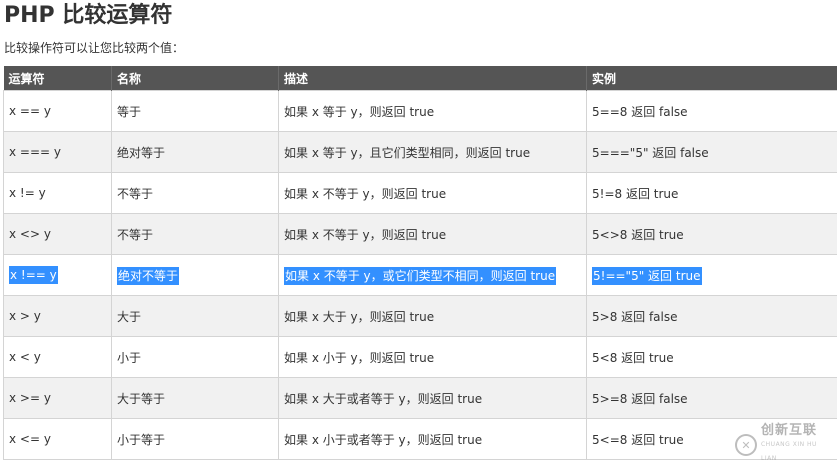  What do you see at coordinates (712, 193) in the screenshot?
I see `cell-example: 5!=8 返回 true` at bounding box center [712, 193].